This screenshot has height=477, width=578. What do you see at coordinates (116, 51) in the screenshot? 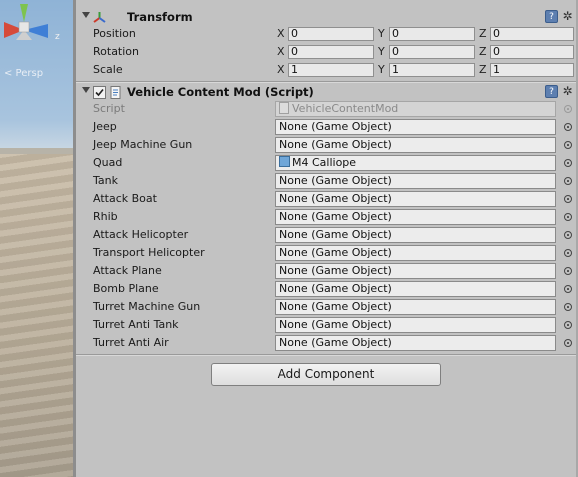
I see `rotation-label: Rotation` at bounding box center [116, 51].